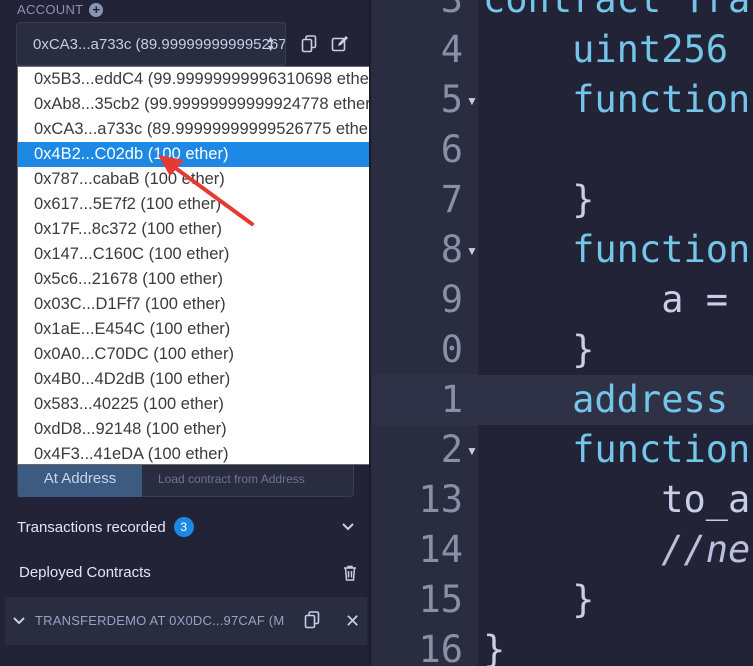 The width and height of the screenshot is (753, 666). I want to click on transactions-label: Transactions recorded, so click(91, 527).